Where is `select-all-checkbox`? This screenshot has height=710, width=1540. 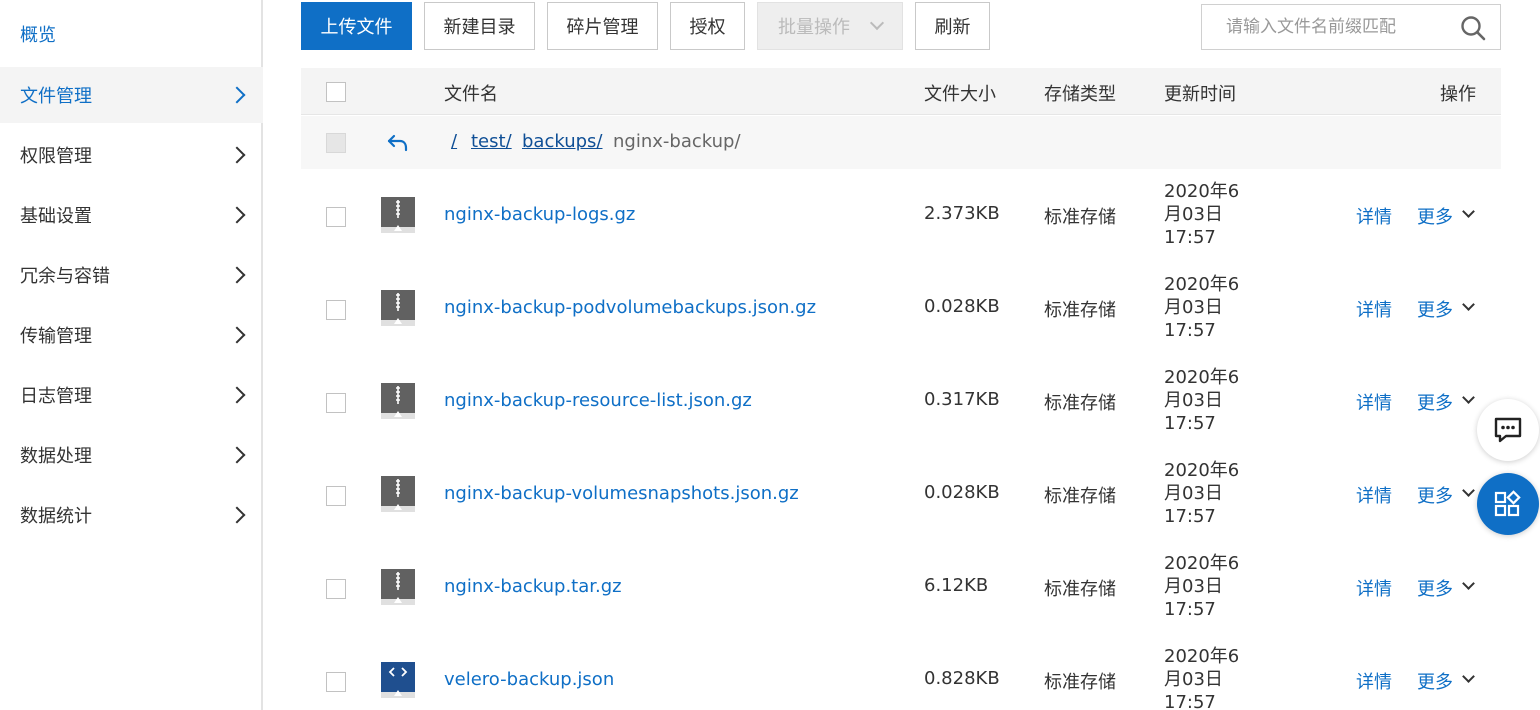 select-all-checkbox is located at coordinates (336, 92).